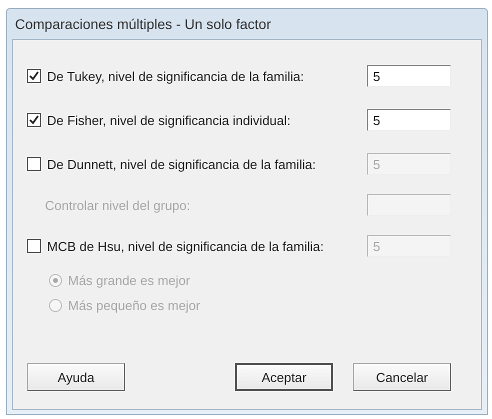  I want to click on option-label: De Fisher, nivel de significancia individual:, so click(169, 120).